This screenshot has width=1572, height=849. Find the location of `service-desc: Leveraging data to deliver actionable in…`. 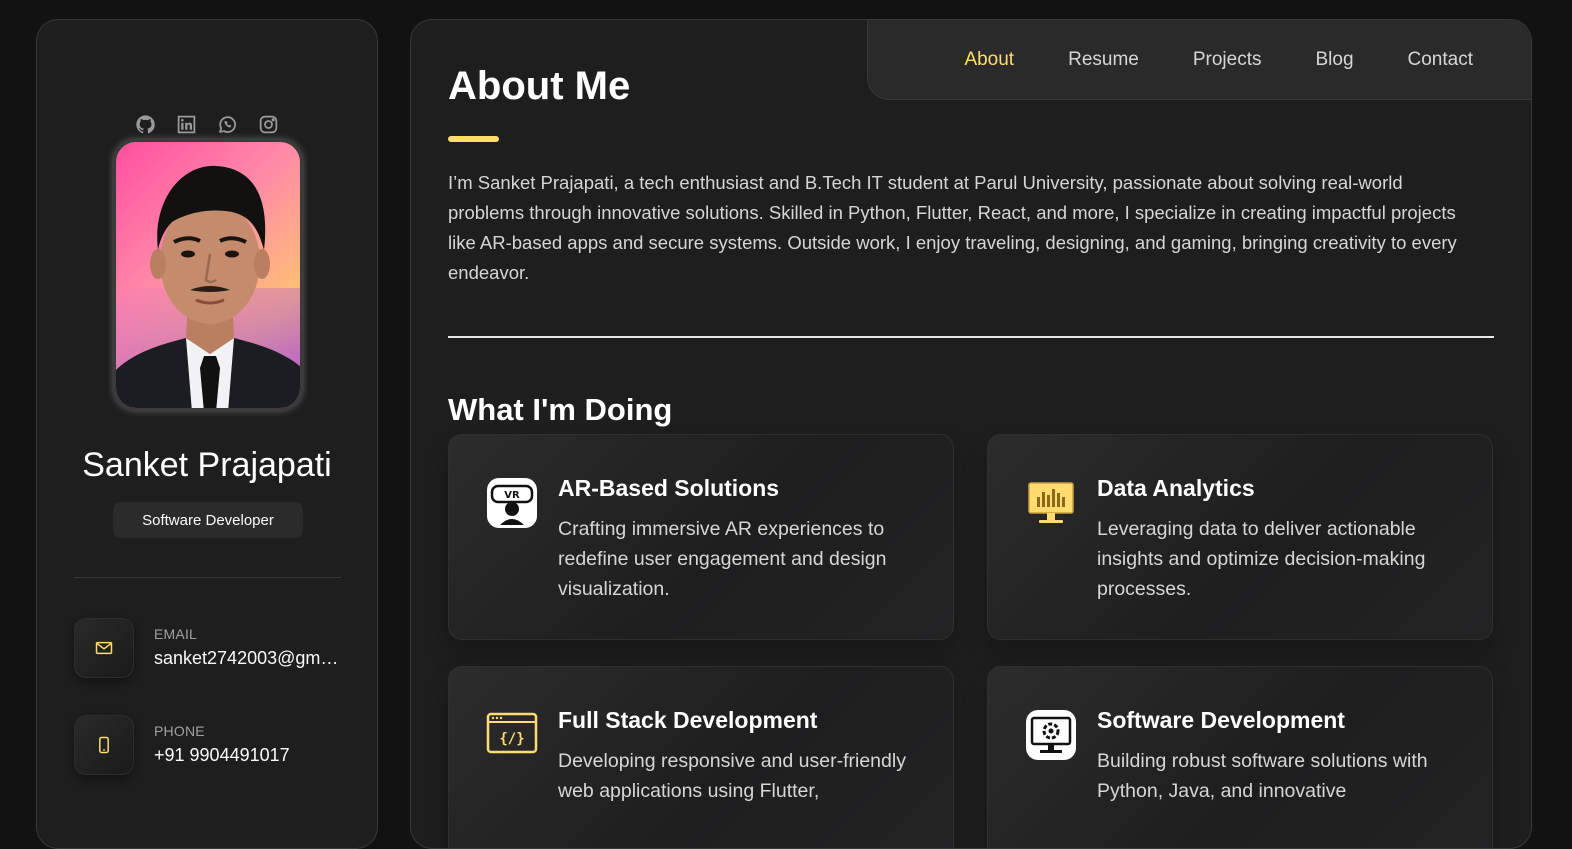

service-desc: Leveraging data to deliver actionable in… is located at coordinates (1261, 559).